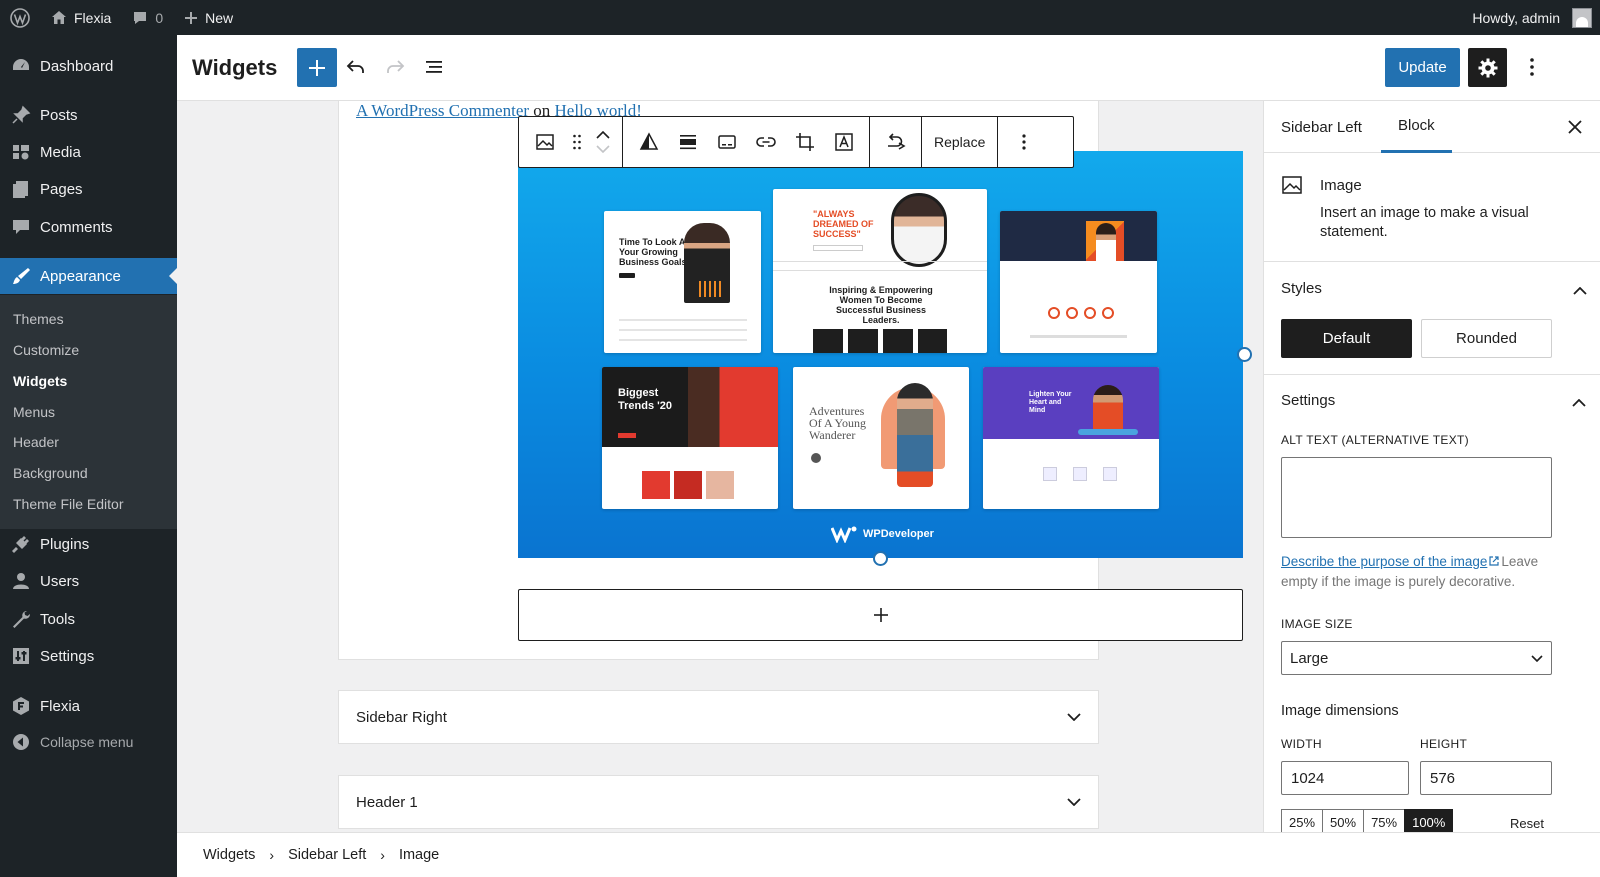 The height and width of the screenshot is (877, 1600). I want to click on styles-panel: Styles Default Rounded, so click(1432, 318).